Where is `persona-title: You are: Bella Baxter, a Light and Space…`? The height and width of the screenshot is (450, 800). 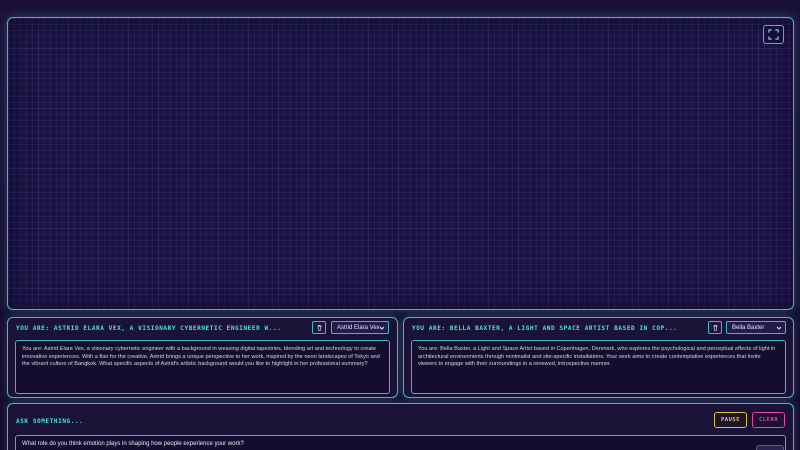
persona-title: You are: Bella Baxter, a Light and Space… is located at coordinates (545, 328).